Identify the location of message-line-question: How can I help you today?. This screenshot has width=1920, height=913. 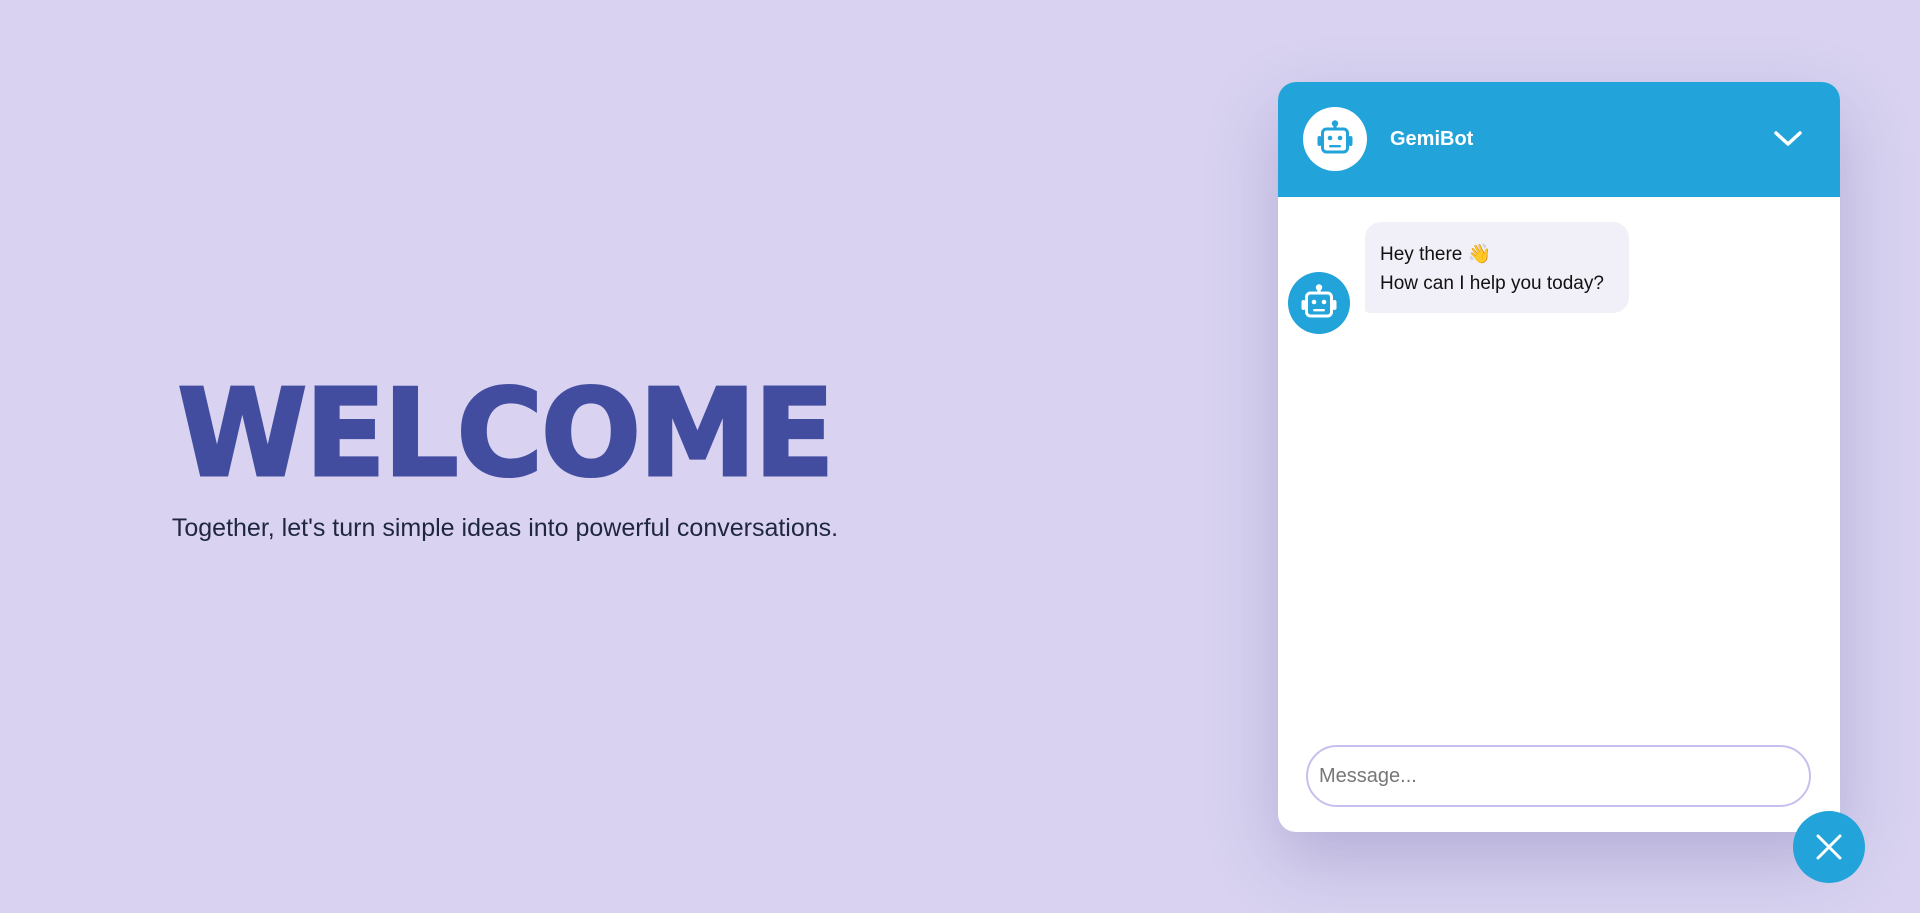
(1492, 283).